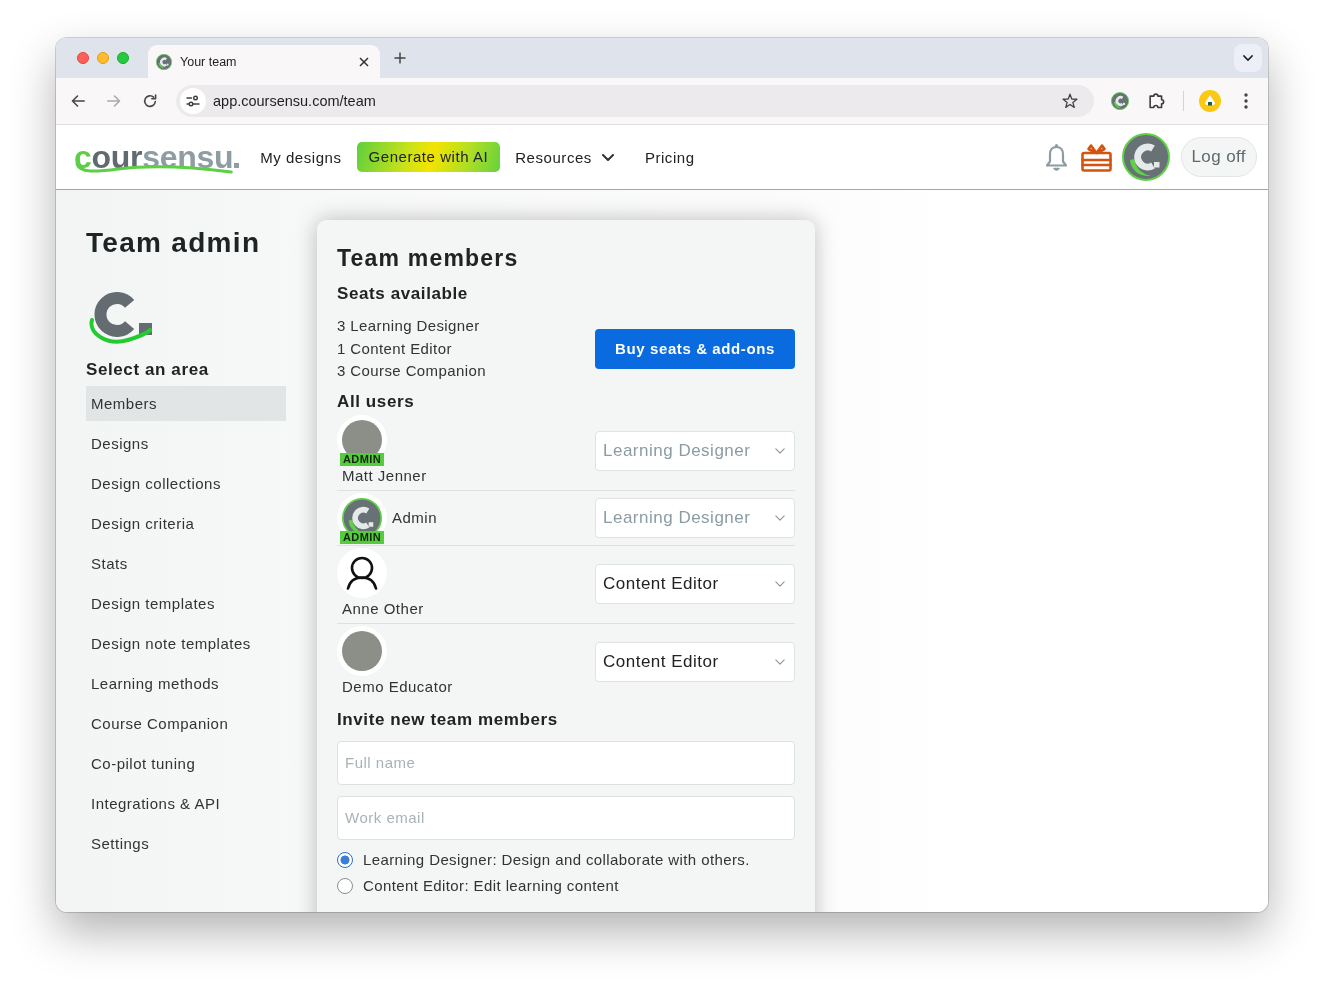 The height and width of the screenshot is (987, 1324). What do you see at coordinates (564, 157) in the screenshot?
I see `nav-dropdown: Resources` at bounding box center [564, 157].